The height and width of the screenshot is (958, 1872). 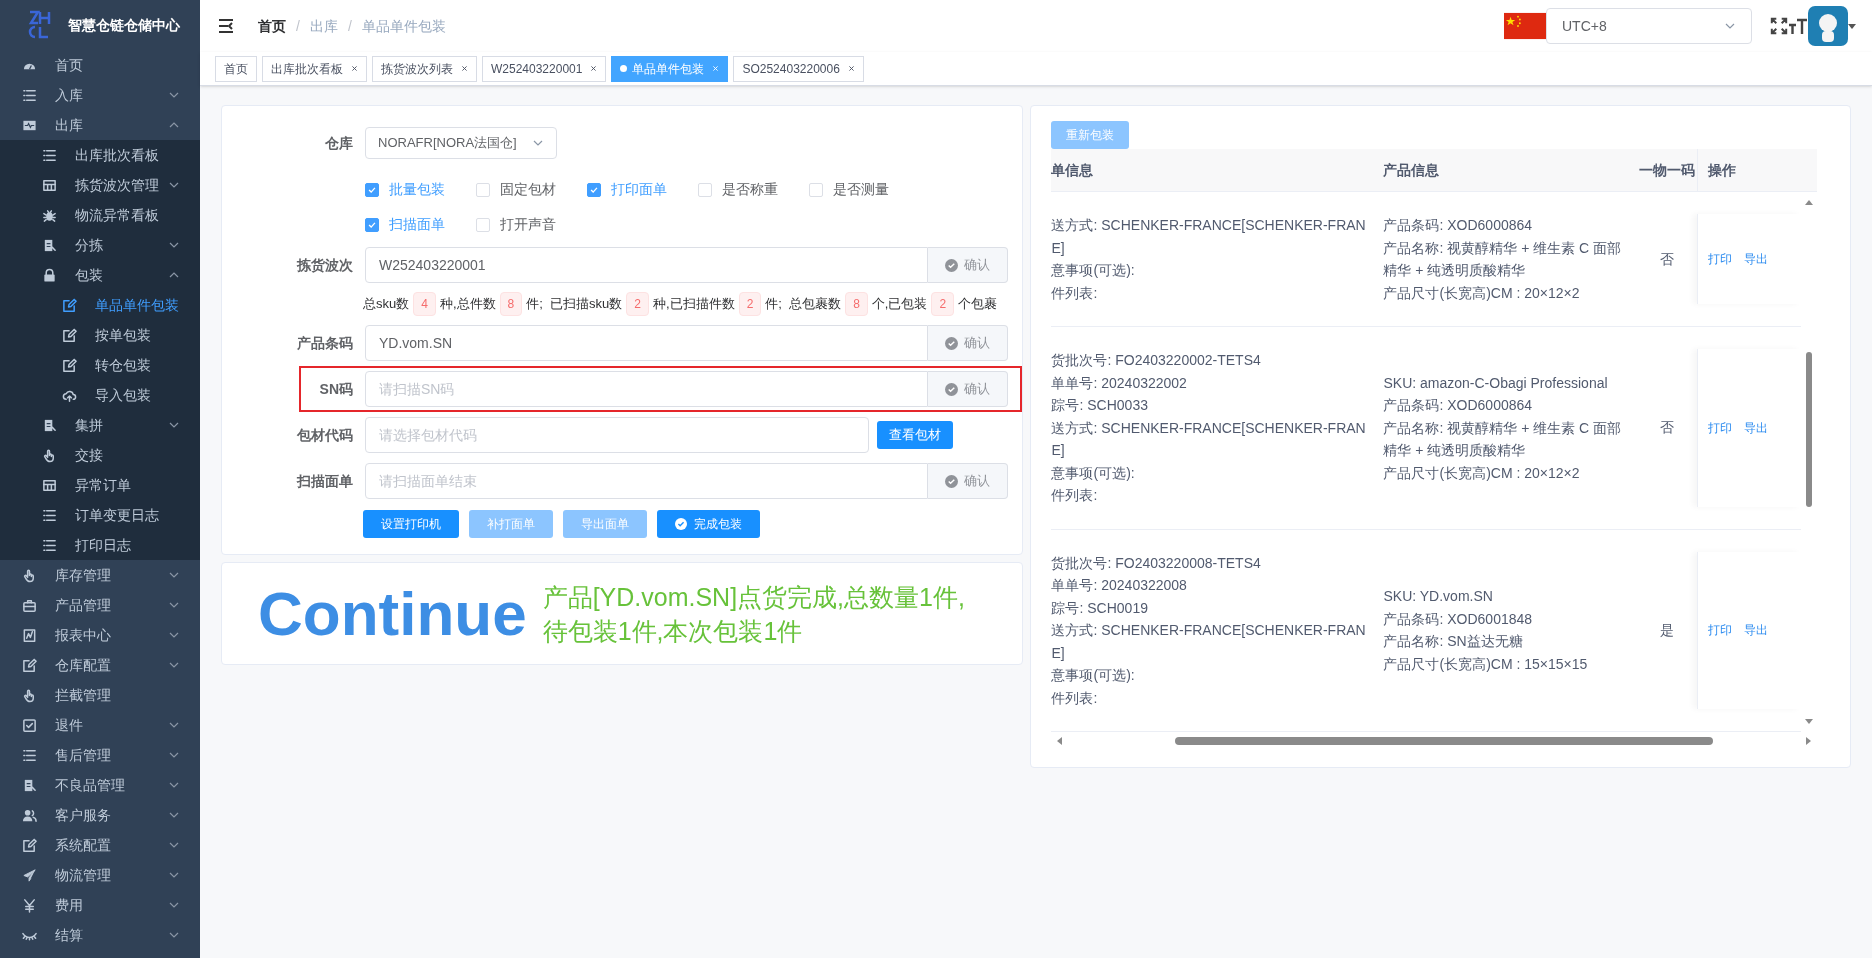 I want to click on warehouse-select: NORAFR[NORA法国仓], so click(x=461, y=143).